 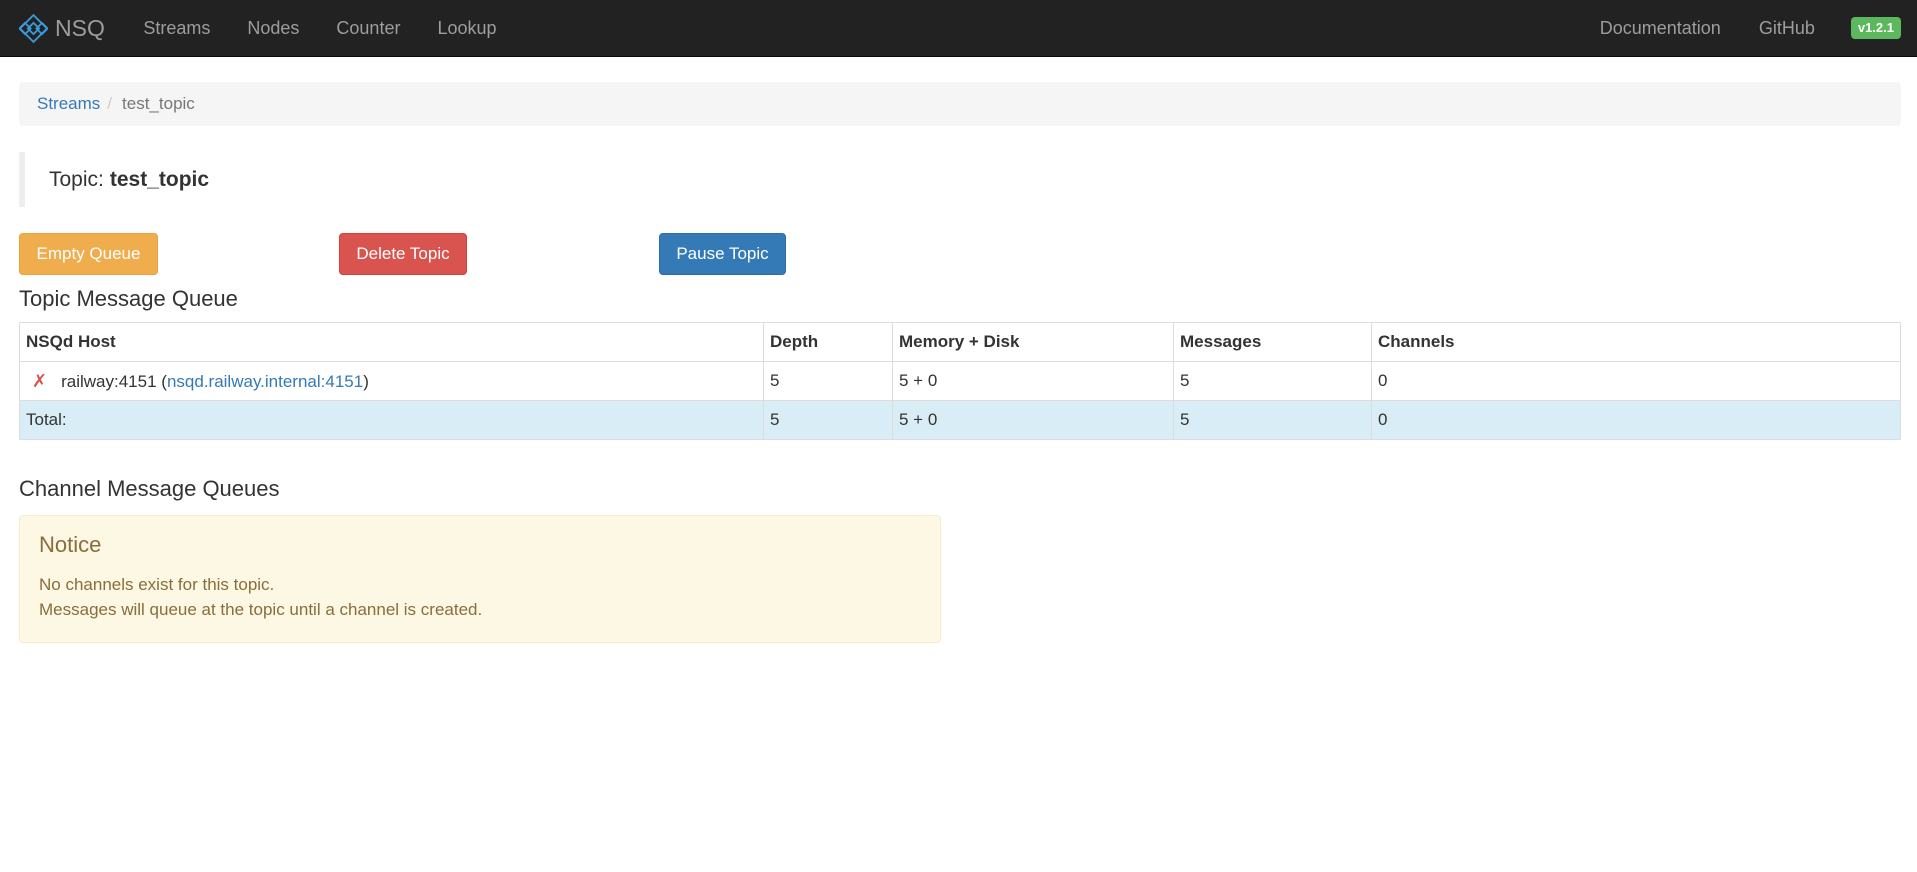 I want to click on channel-queues-title: Channel Message Queues, so click(x=149, y=488).